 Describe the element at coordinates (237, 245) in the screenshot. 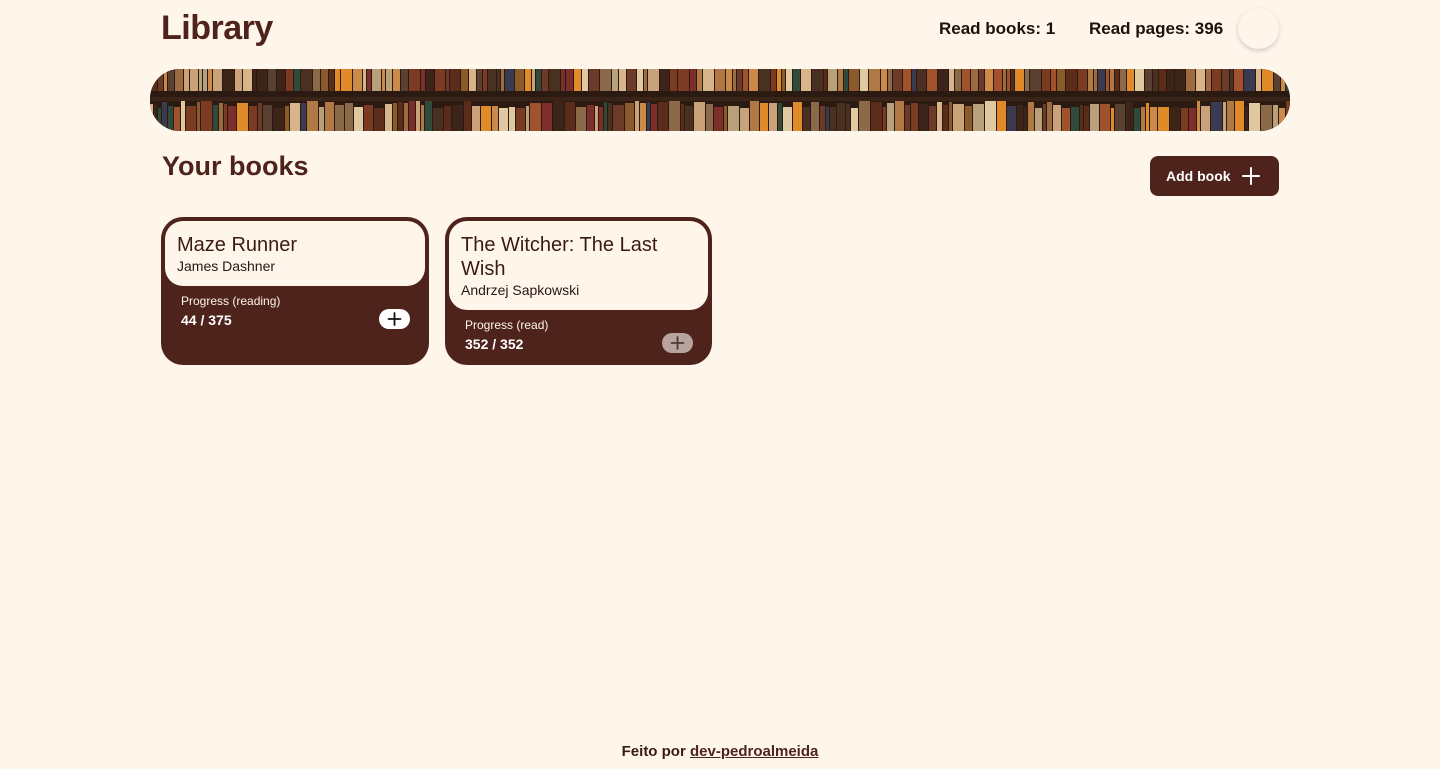

I see `book-title: Maze Runner` at that location.